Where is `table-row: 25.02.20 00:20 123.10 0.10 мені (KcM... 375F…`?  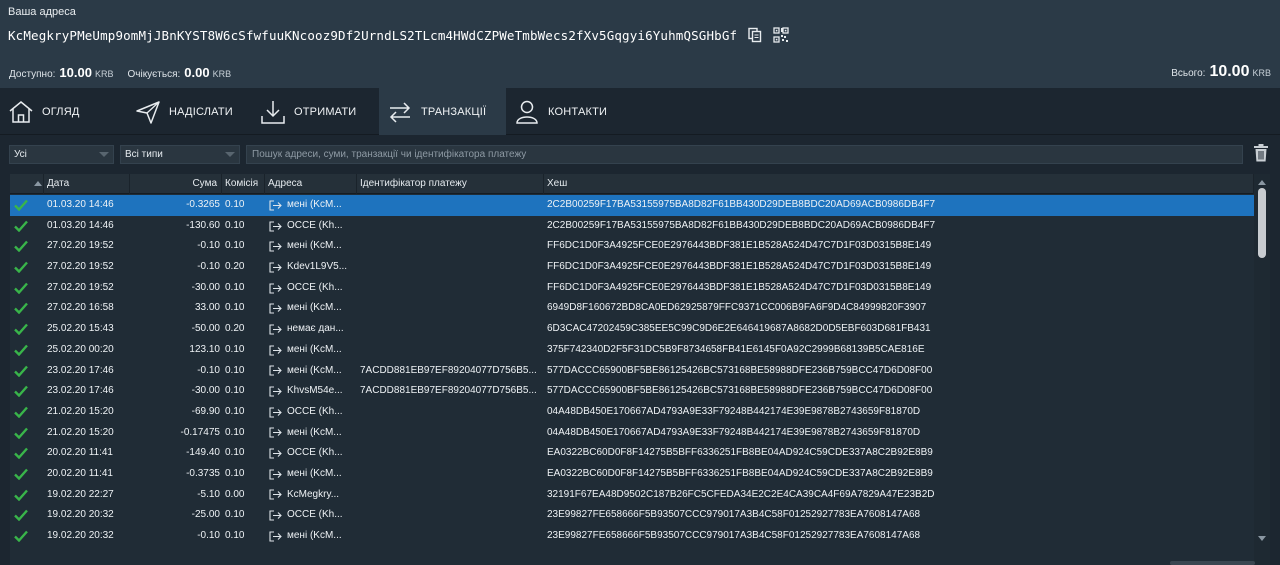 table-row: 25.02.20 00:20 123.10 0.10 мені (KcM... 375F… is located at coordinates (632, 350).